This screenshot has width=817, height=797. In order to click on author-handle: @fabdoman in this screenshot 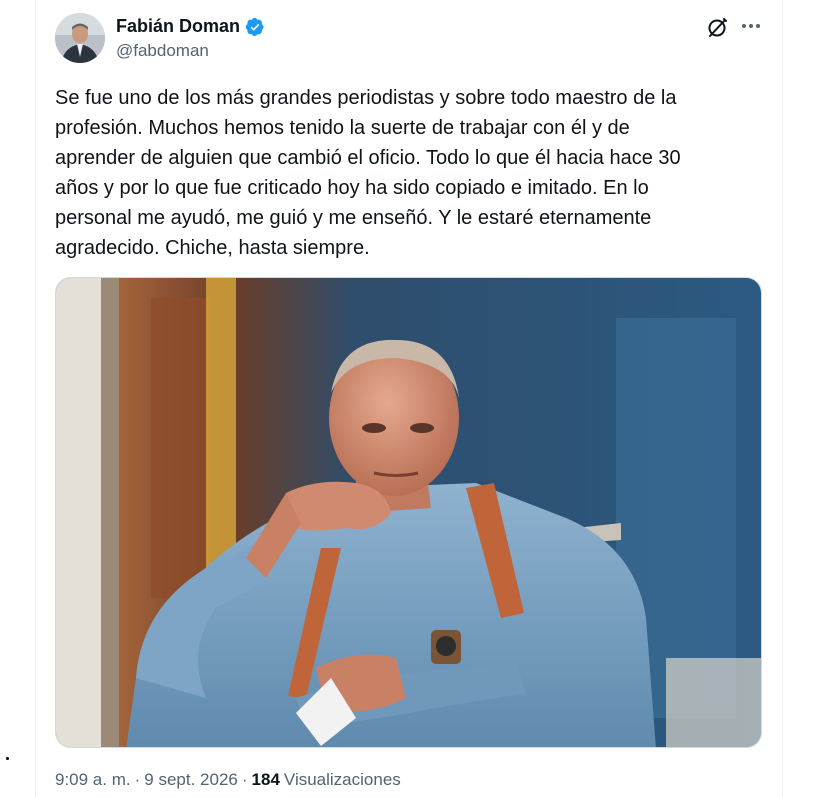, I will do `click(162, 51)`.